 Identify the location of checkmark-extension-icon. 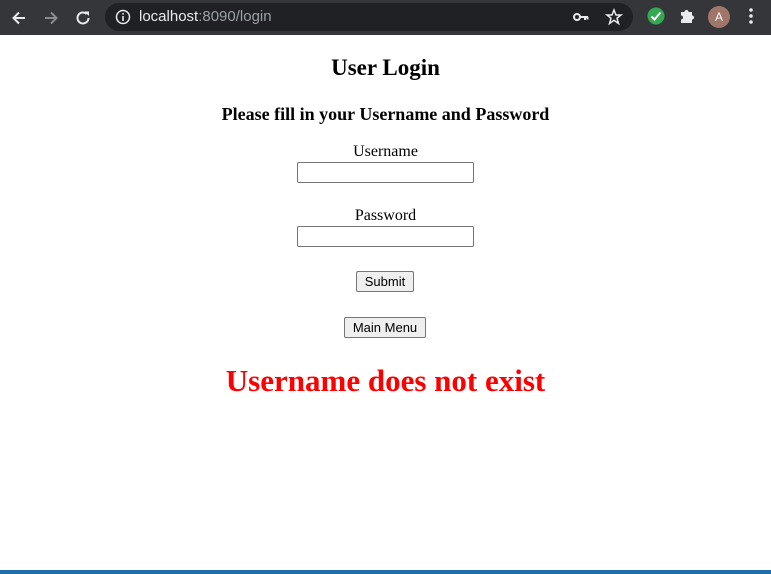
(656, 16).